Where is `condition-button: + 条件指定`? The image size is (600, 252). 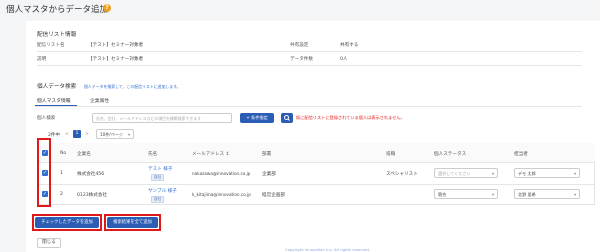
condition-button: + 条件指定 is located at coordinates (257, 118).